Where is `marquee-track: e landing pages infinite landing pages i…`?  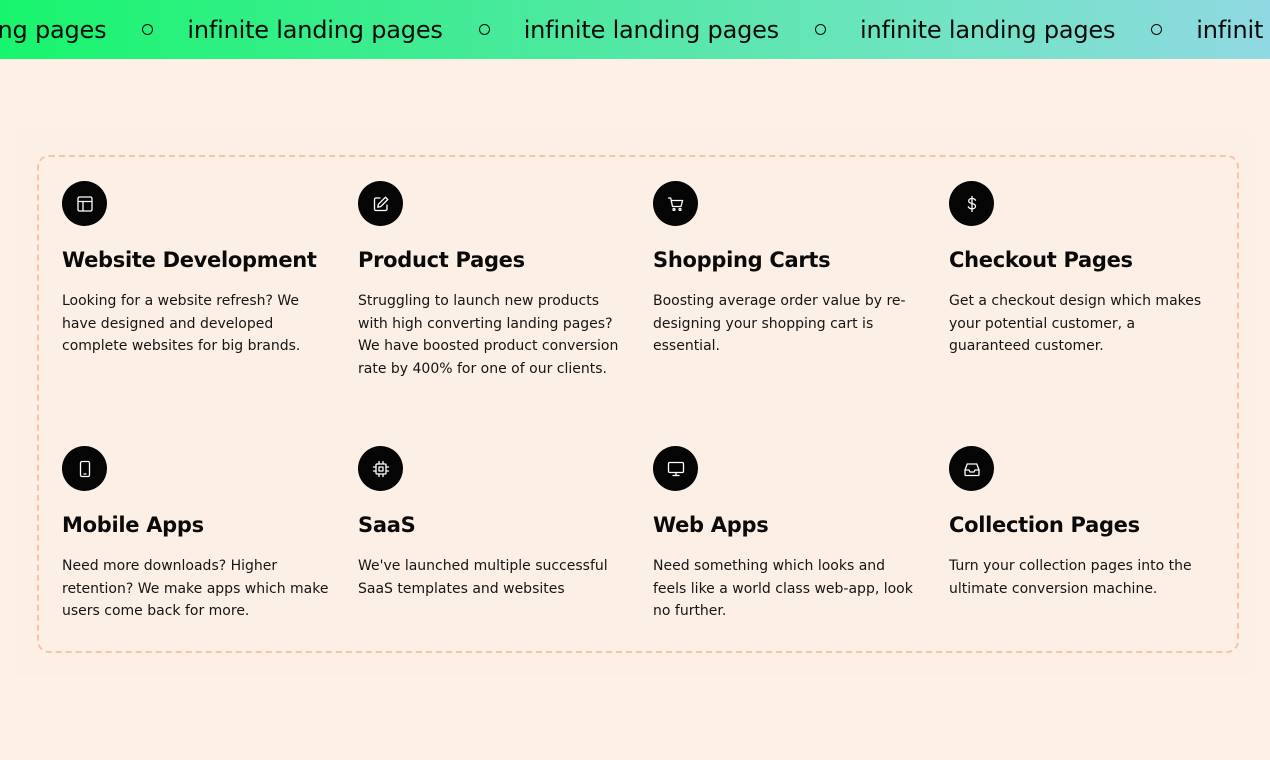 marquee-track: e landing pages infinite landing pages i… is located at coordinates (631, 29).